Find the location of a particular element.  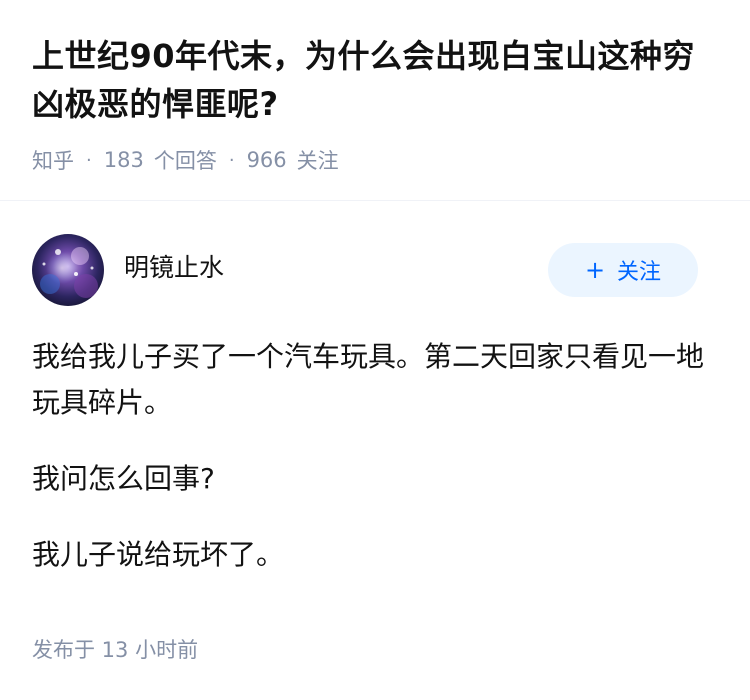

follower-count: 966 is located at coordinates (266, 160).